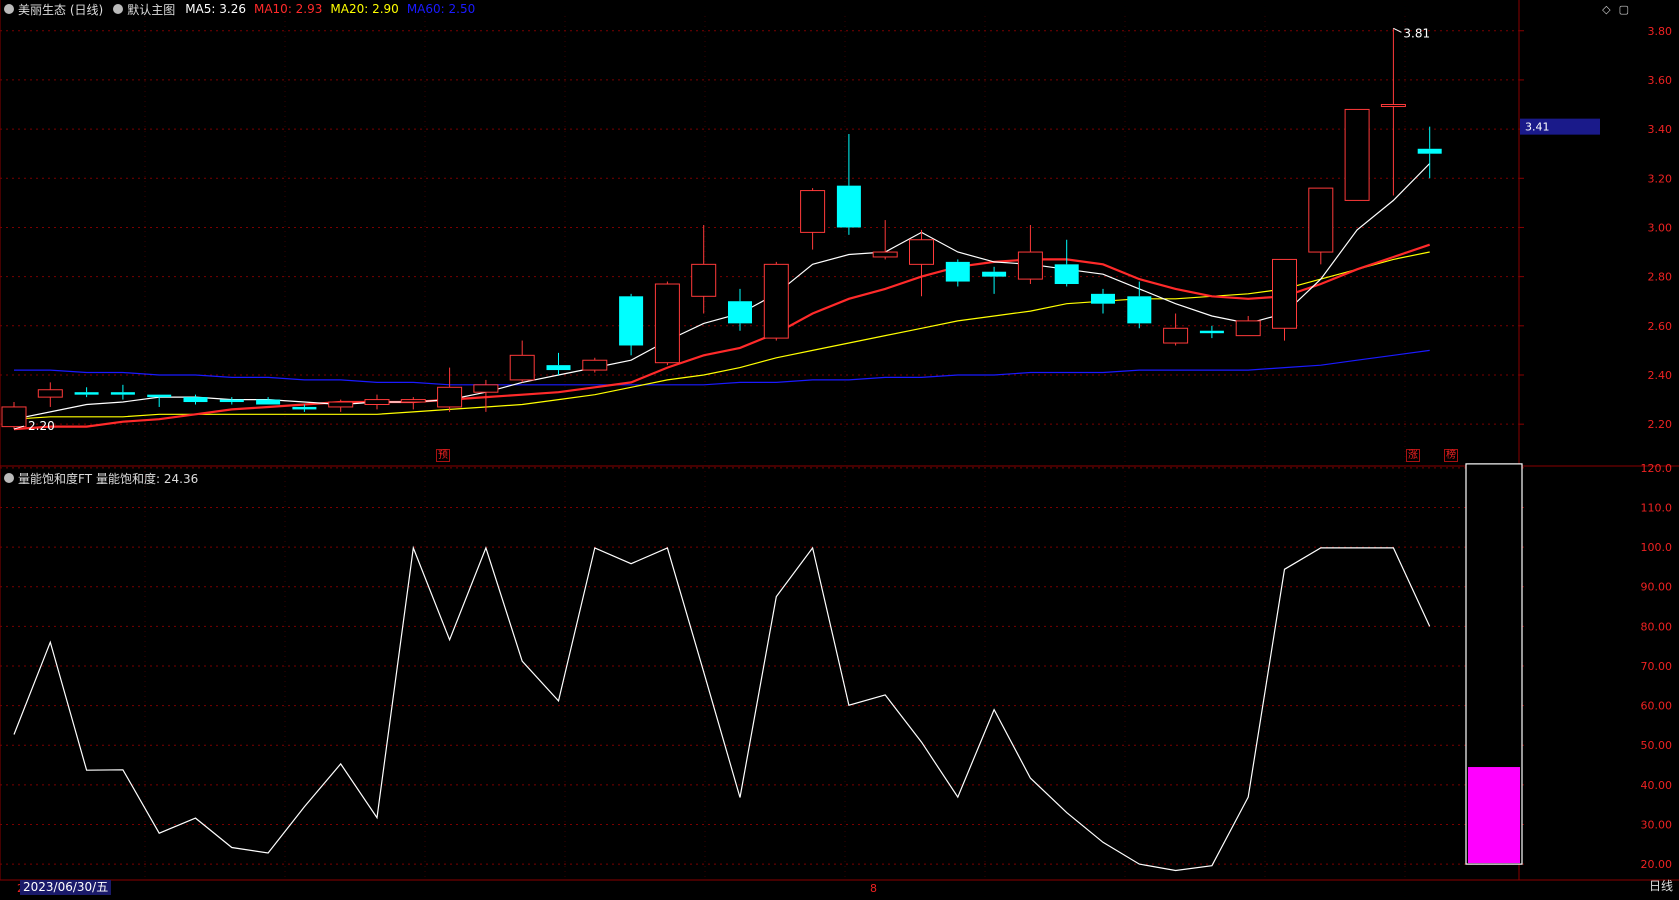 This screenshot has height=900, width=1679. What do you see at coordinates (1657, 785) in the screenshot?
I see `y-tick-sub: 40.00` at bounding box center [1657, 785].